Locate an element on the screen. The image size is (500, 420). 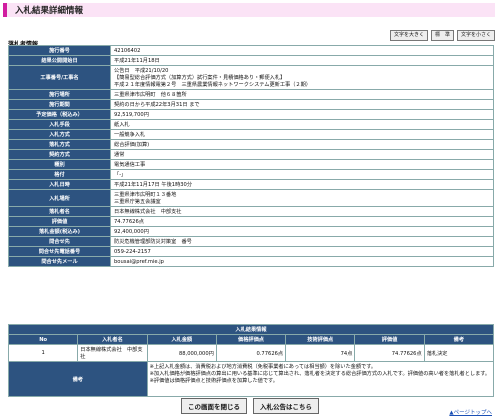
info-row: 予定価格（税込み） 92,519,700円 is located at coordinates (251, 114).